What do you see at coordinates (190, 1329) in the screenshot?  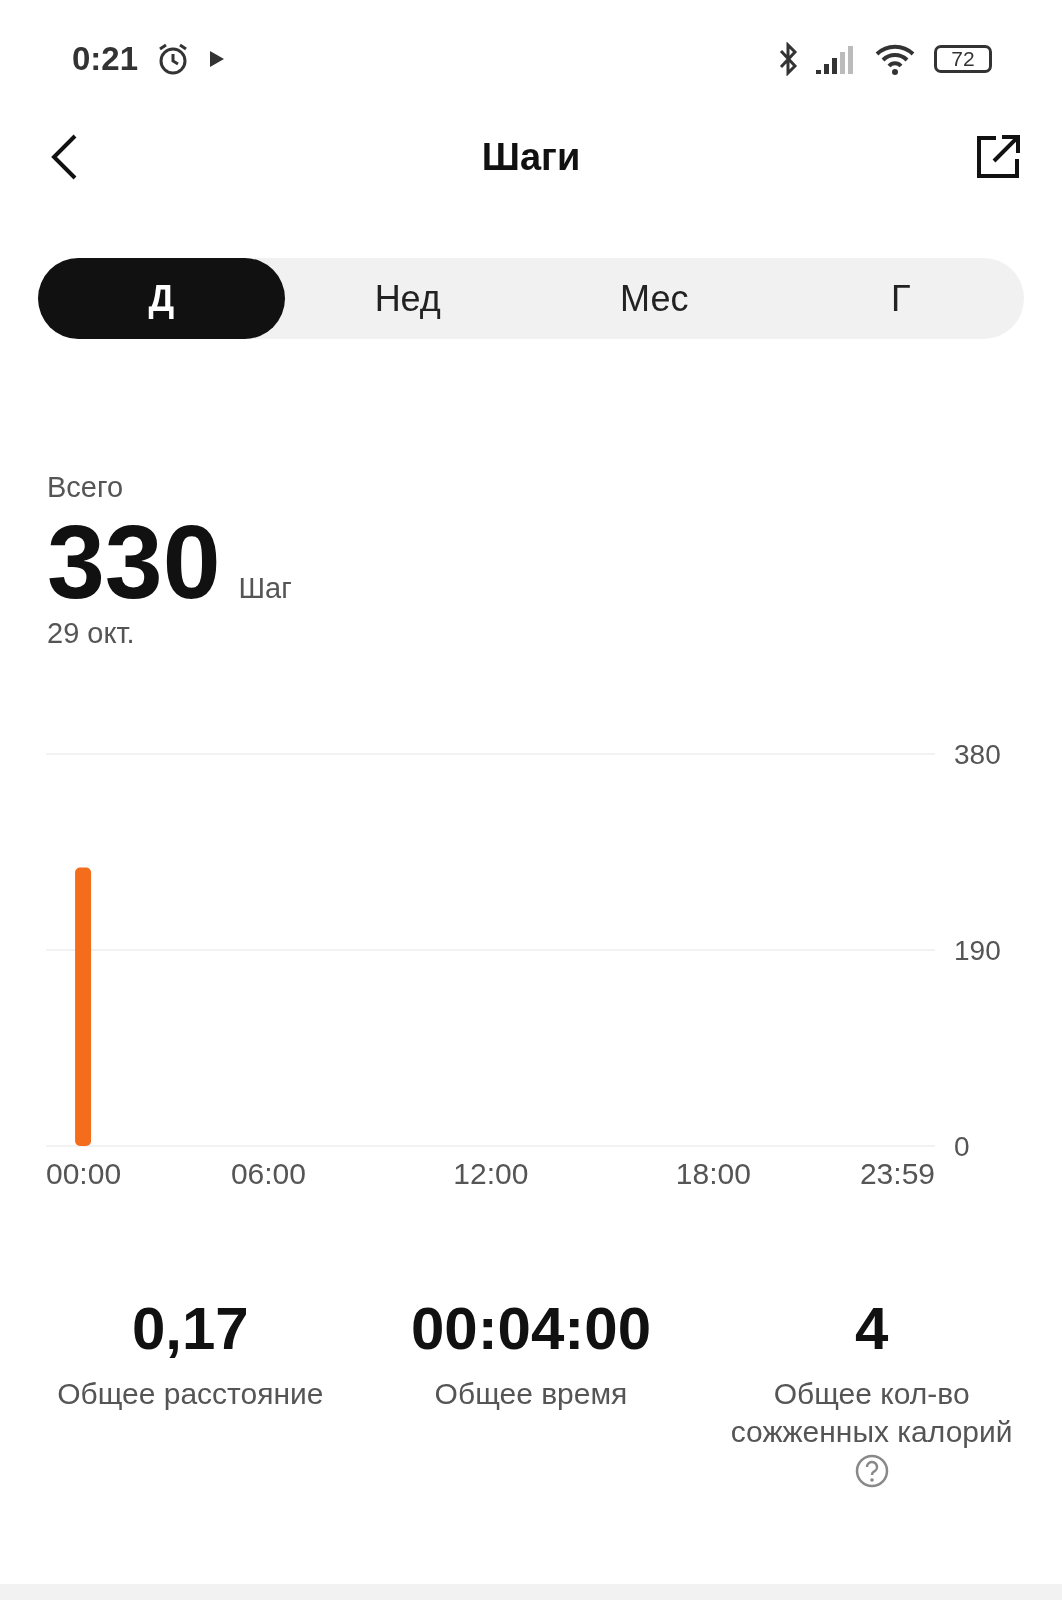 I see `stat-value: 0,17` at bounding box center [190, 1329].